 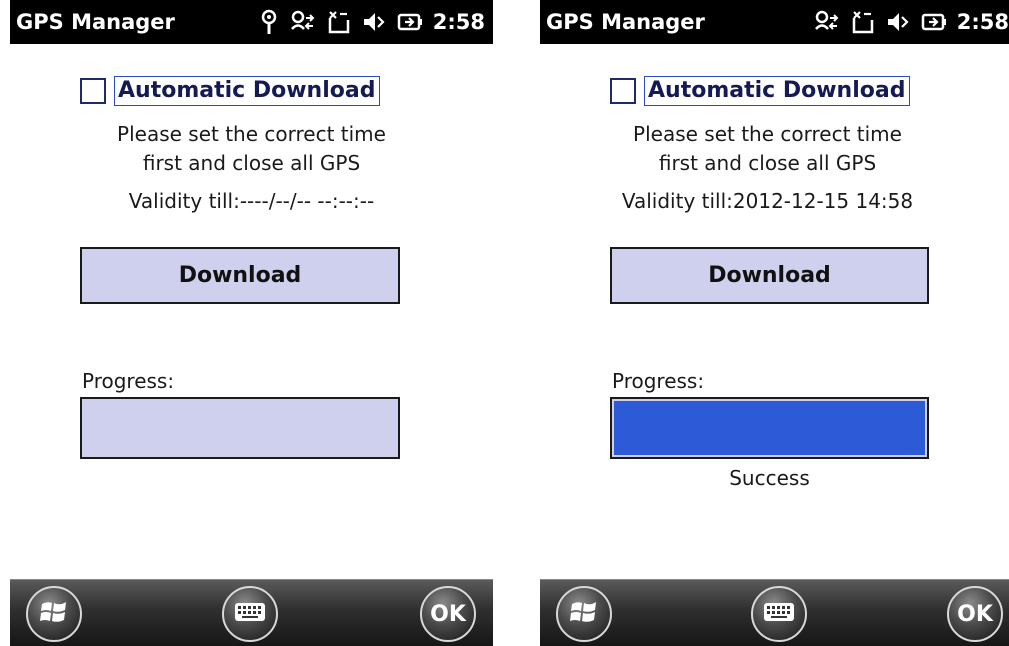 I want to click on progress-fill, so click(x=769, y=428).